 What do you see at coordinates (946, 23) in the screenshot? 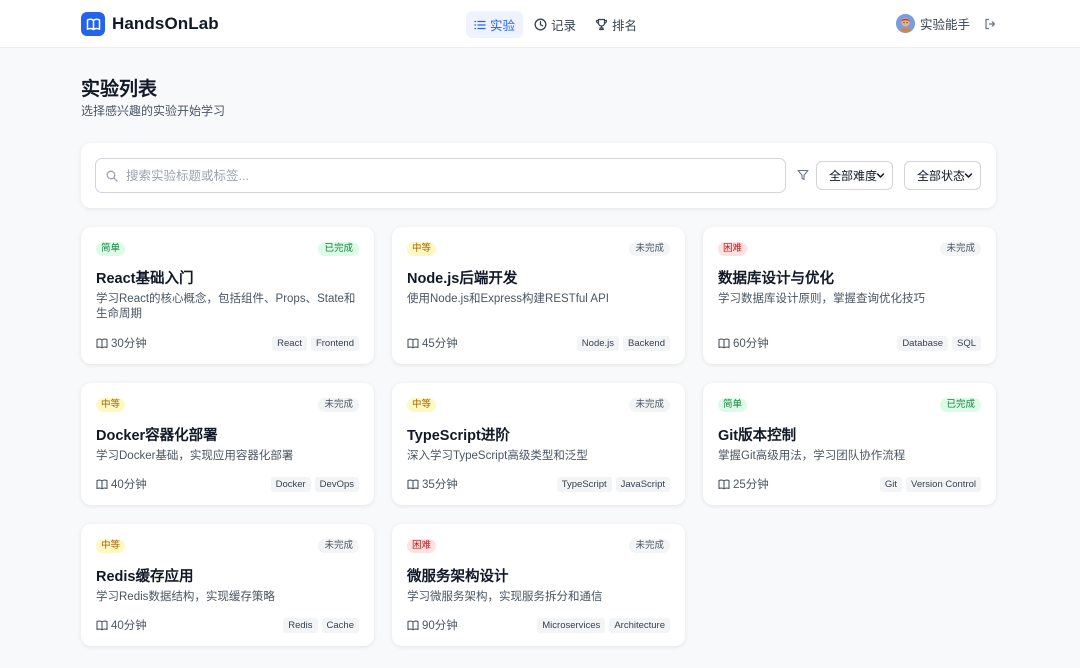
I see `user-menu: 实验能手` at bounding box center [946, 23].